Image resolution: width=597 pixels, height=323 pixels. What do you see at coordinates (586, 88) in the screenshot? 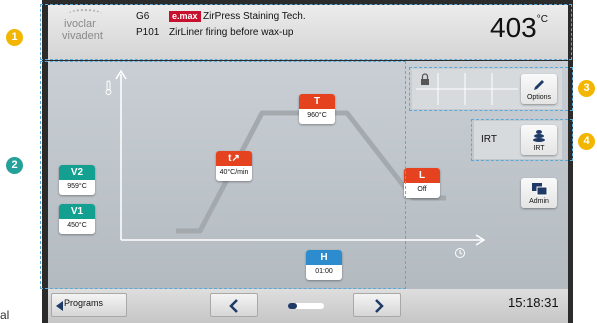
I see `callout-3: 3` at bounding box center [586, 88].